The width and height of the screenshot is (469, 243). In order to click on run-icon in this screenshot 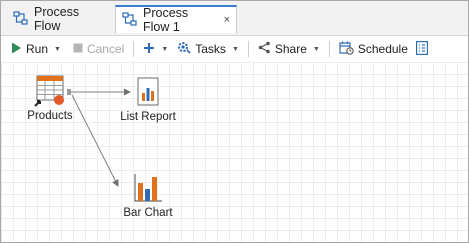, I will do `click(16, 49)`.